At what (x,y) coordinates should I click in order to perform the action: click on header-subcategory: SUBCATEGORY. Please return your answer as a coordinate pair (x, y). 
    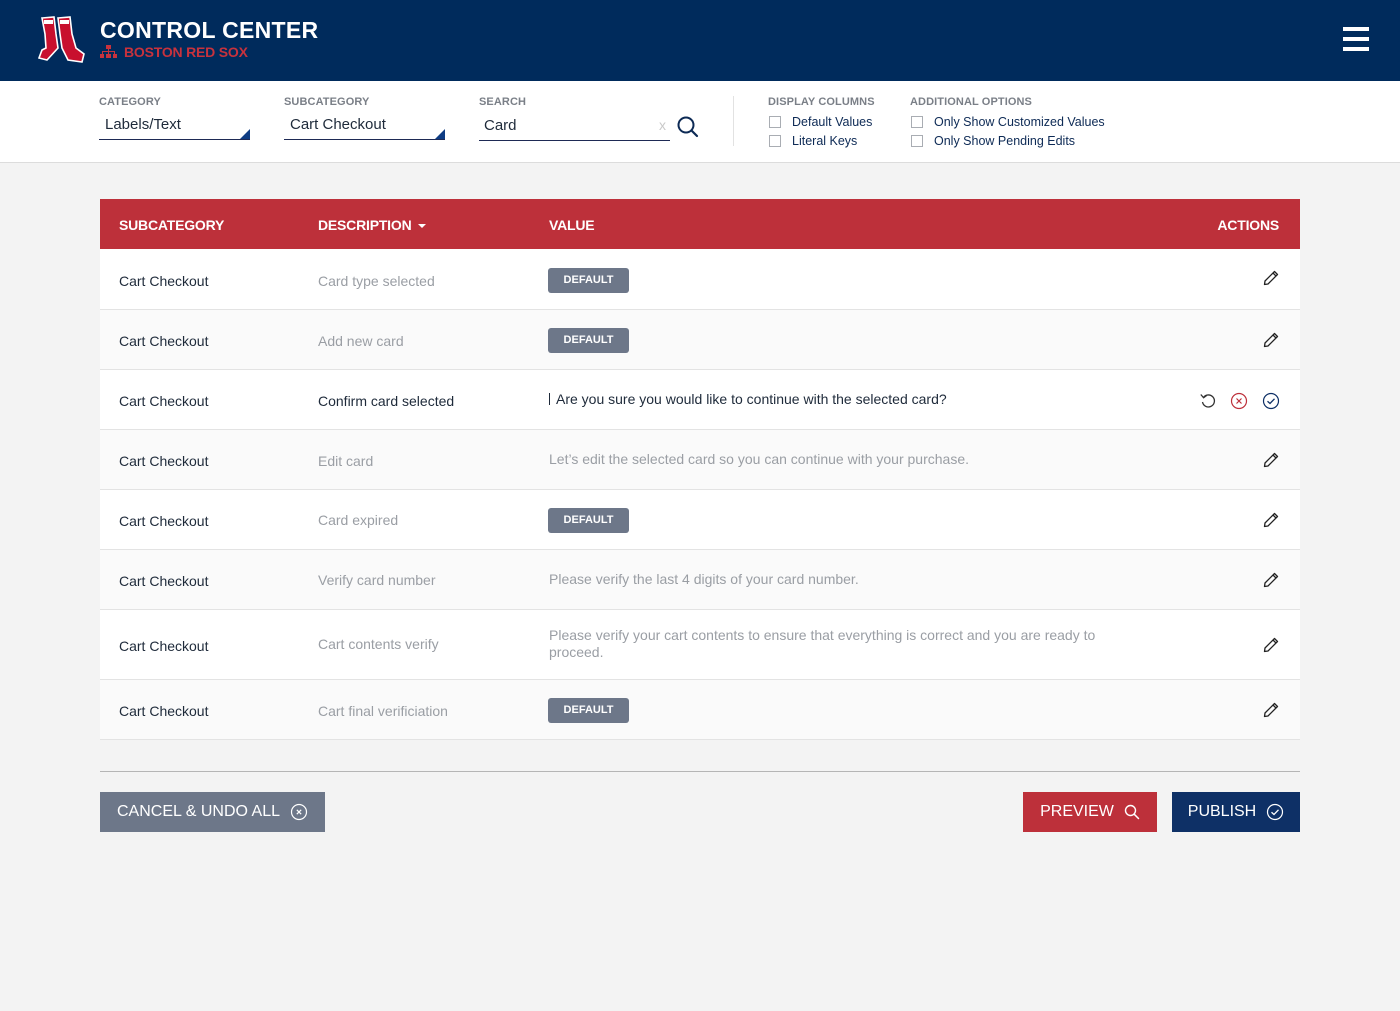
    Looking at the image, I should click on (171, 225).